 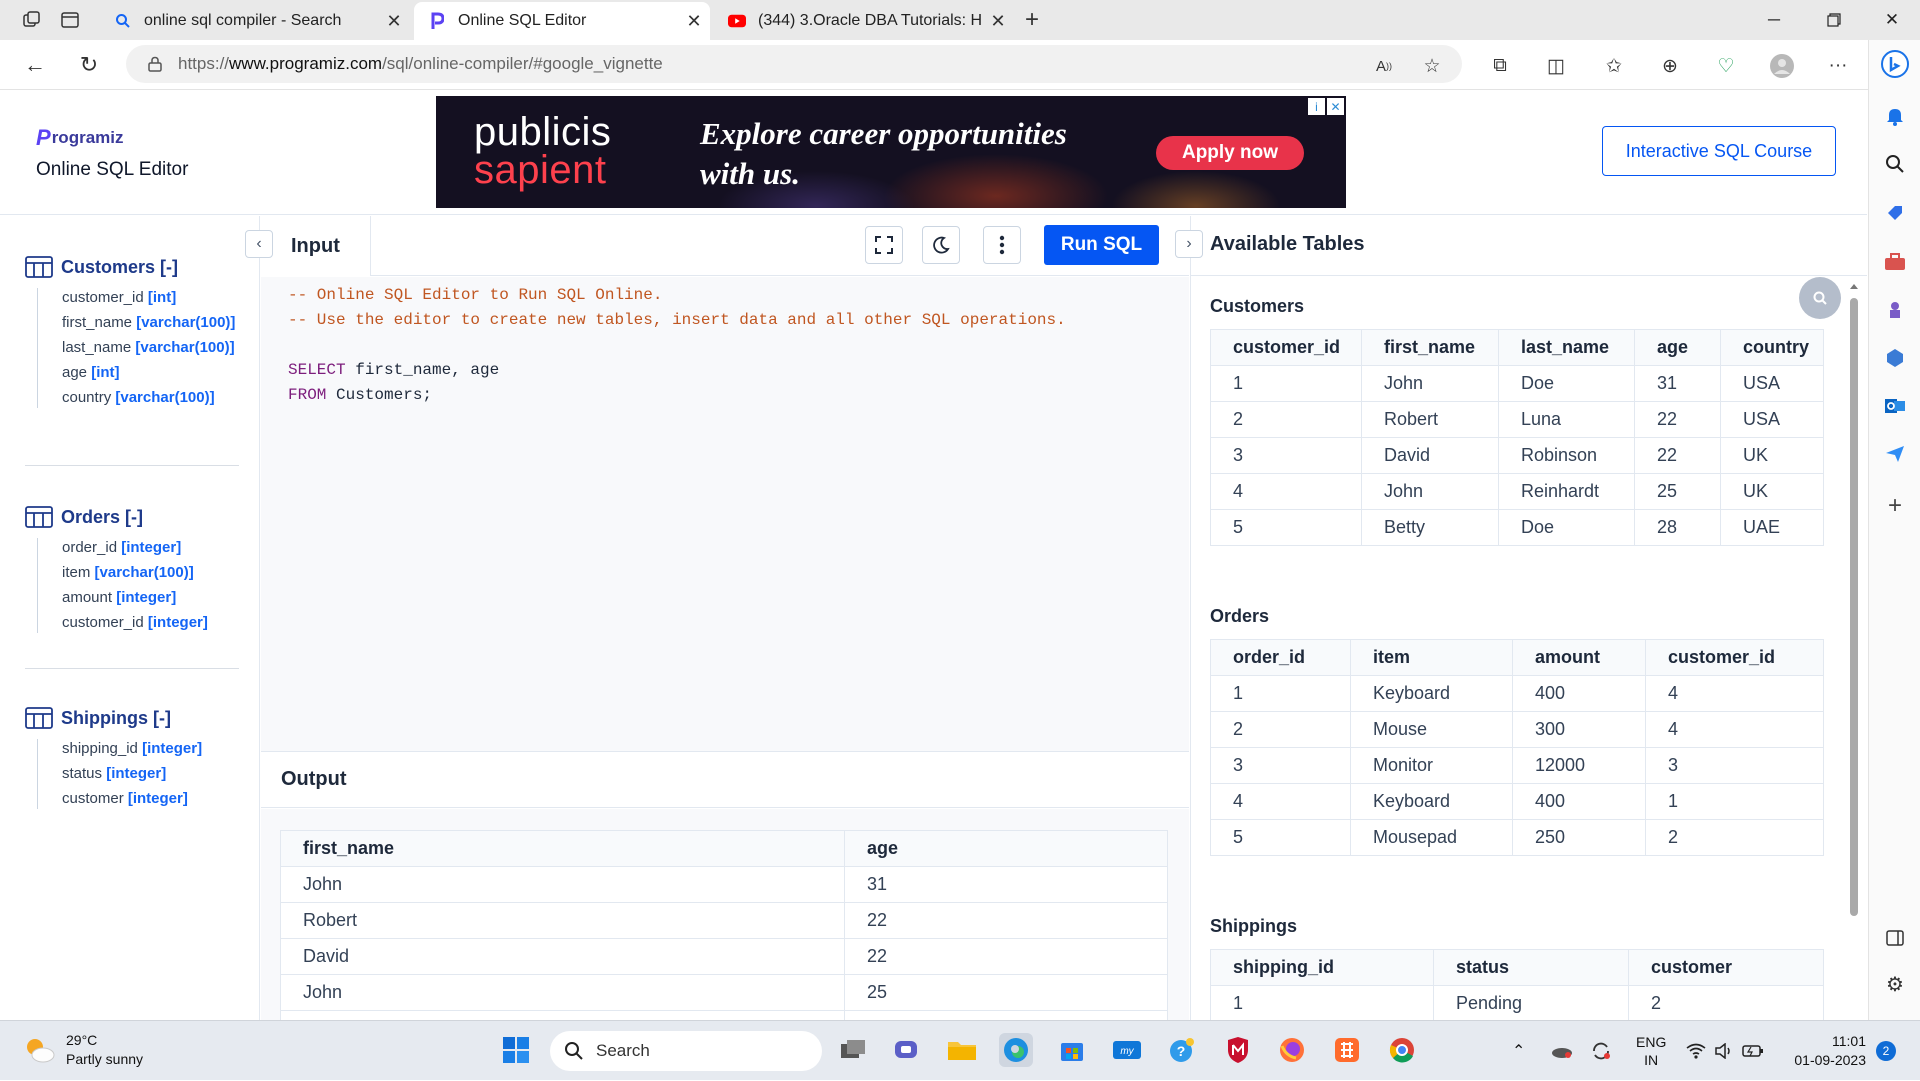 I want to click on new-tab-icon: +, so click(x=1032, y=19).